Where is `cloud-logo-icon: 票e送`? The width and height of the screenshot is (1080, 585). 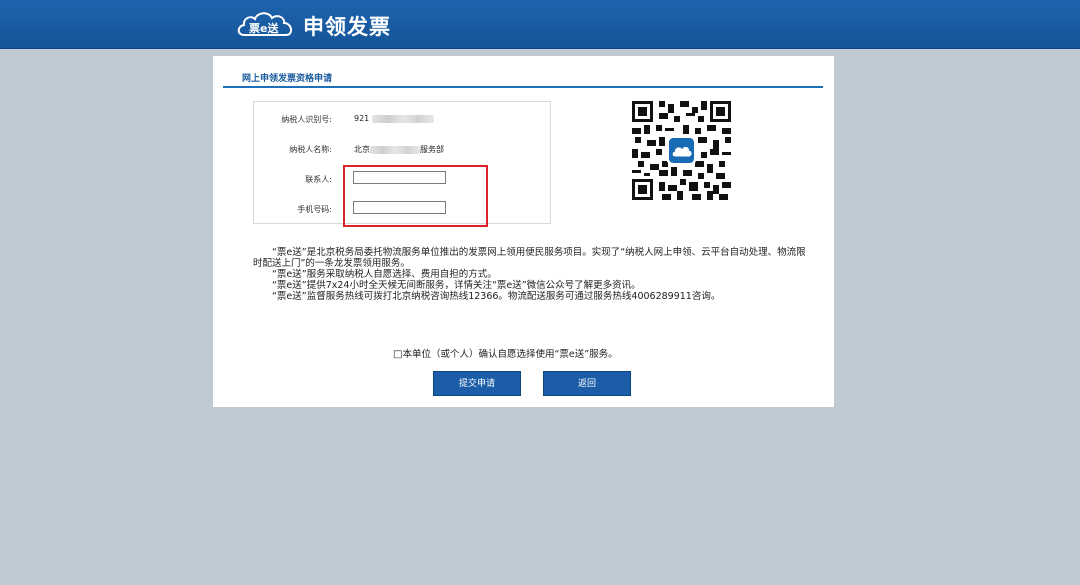 cloud-logo-icon: 票e送 is located at coordinates (264, 24).